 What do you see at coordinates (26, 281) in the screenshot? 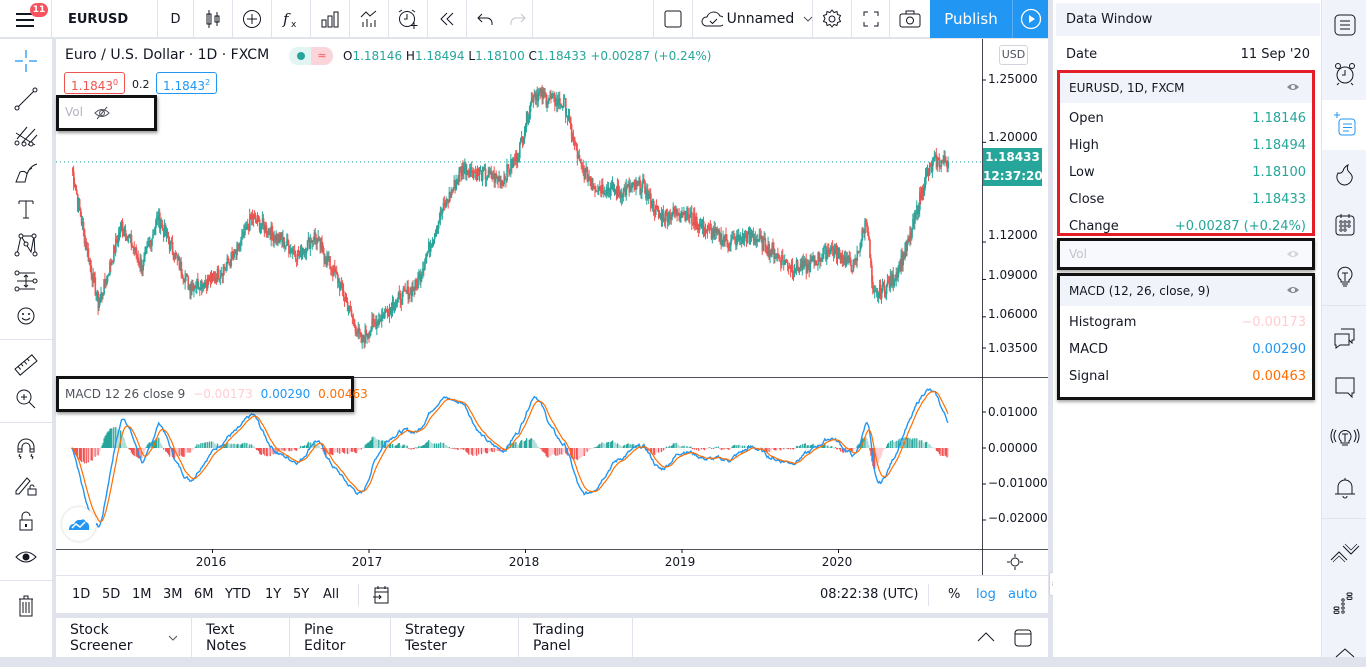
I see `prediction-tool` at bounding box center [26, 281].